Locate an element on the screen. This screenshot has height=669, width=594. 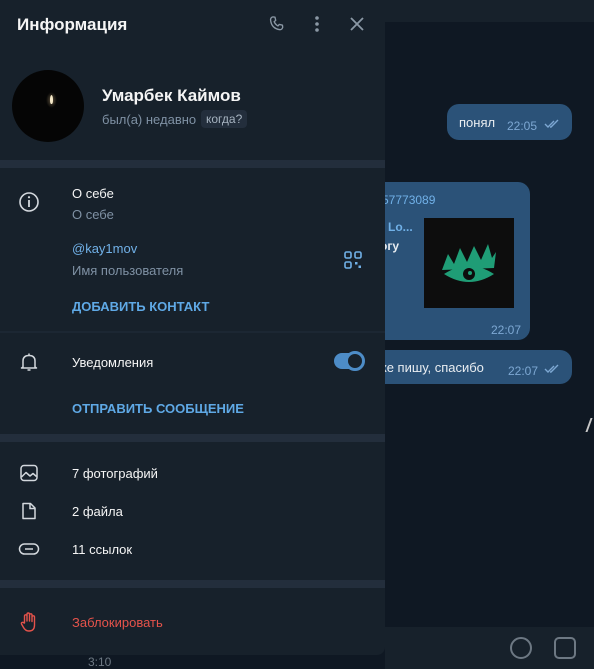
about-label: О себе is located at coordinates (93, 214).